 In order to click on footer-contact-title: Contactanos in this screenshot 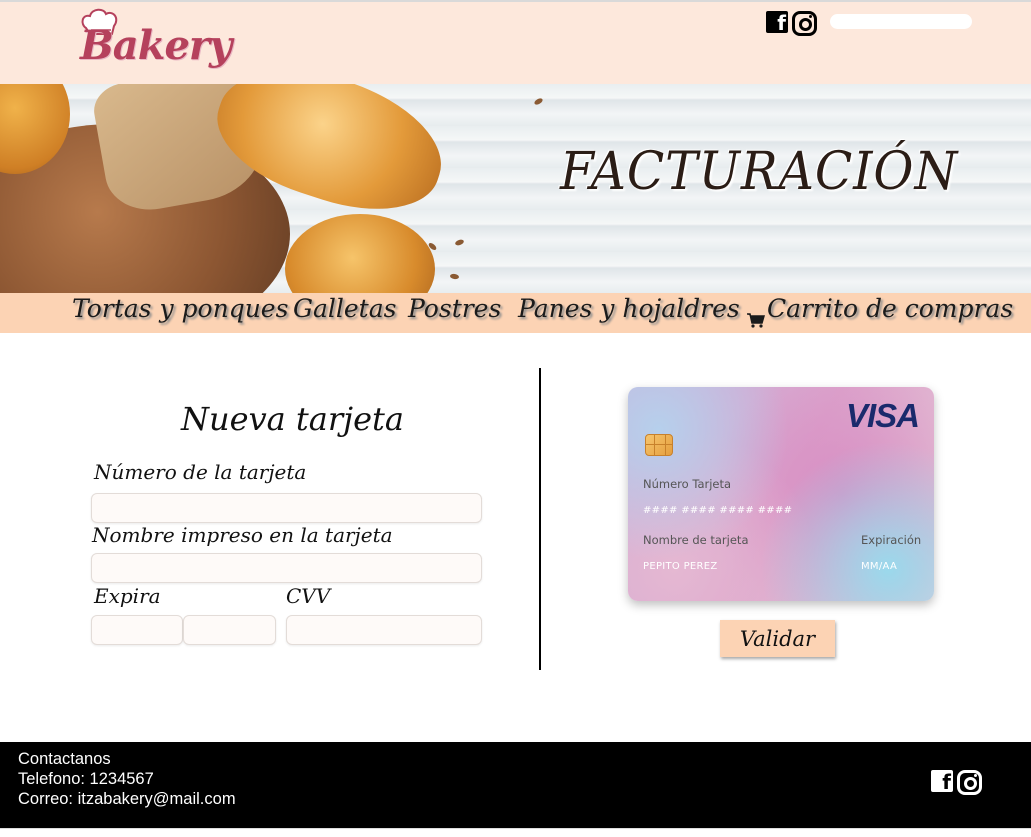, I will do `click(64, 759)`.